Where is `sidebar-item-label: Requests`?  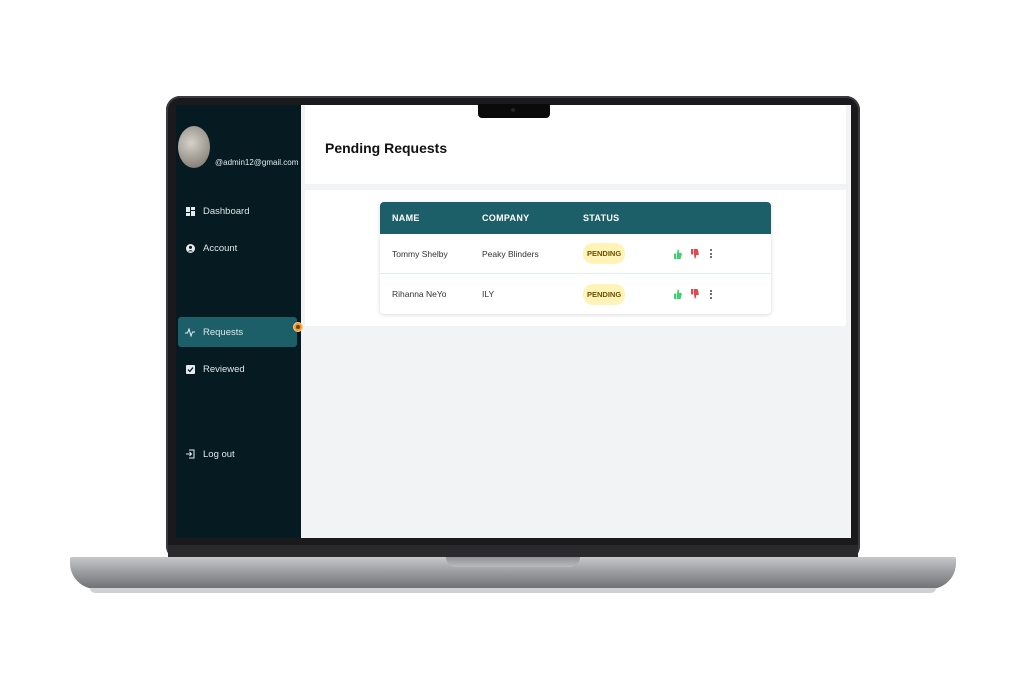
sidebar-item-label: Requests is located at coordinates (223, 332).